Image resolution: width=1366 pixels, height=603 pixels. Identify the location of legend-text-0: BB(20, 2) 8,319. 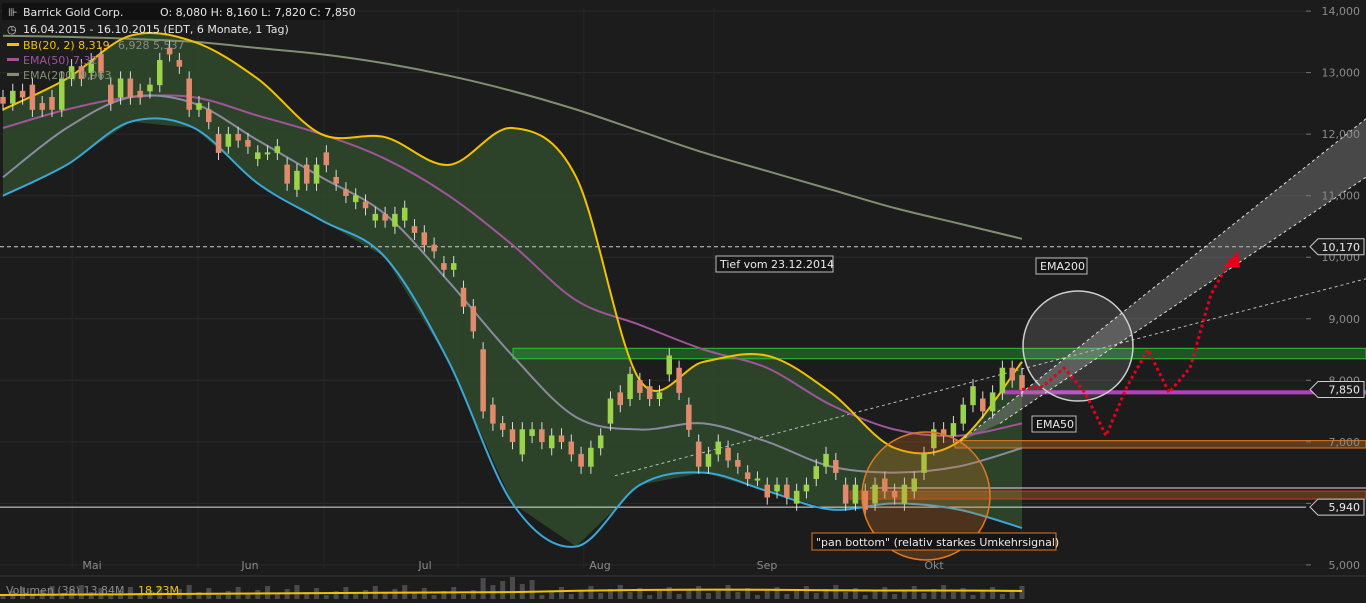
(66, 45).